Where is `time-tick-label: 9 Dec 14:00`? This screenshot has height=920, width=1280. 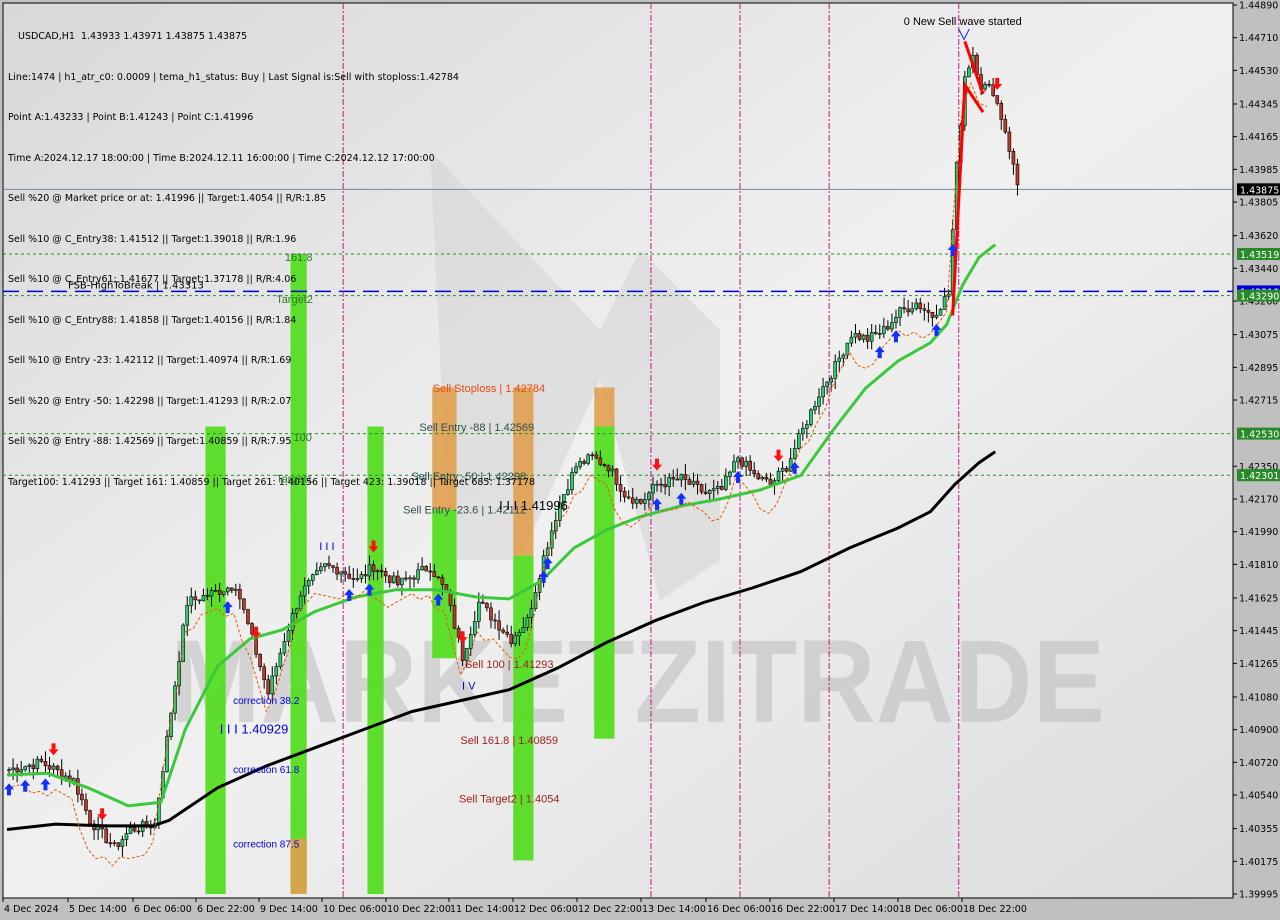
time-tick-label: 9 Dec 14:00 is located at coordinates (289, 909).